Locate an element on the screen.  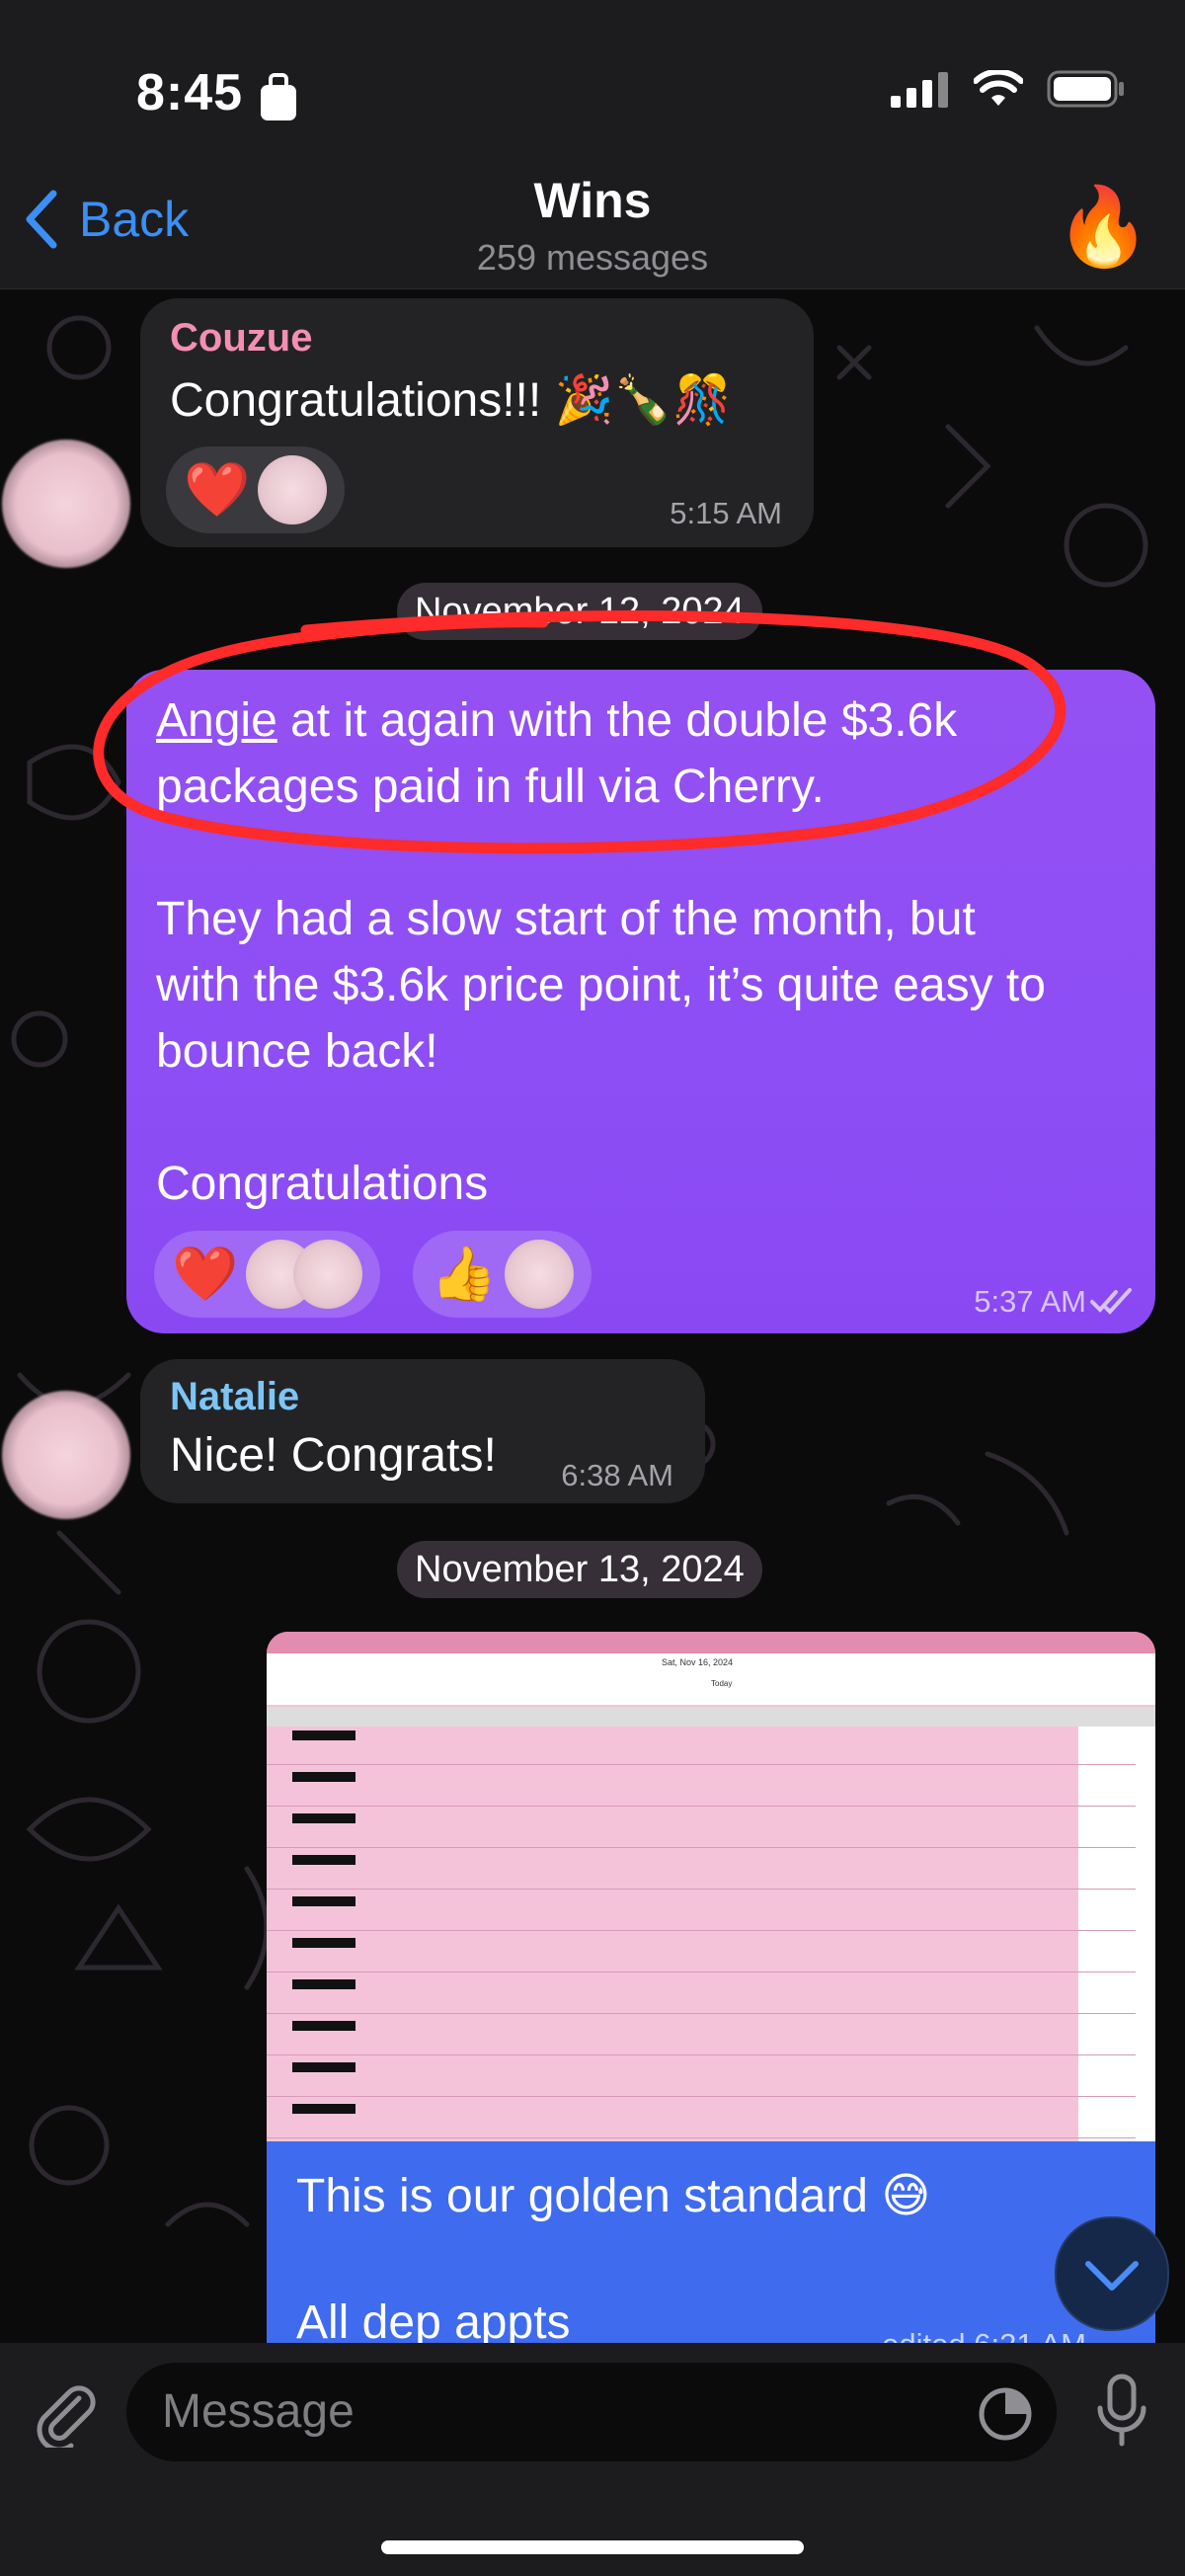
message-time: 6:38 AM is located at coordinates (617, 1475).